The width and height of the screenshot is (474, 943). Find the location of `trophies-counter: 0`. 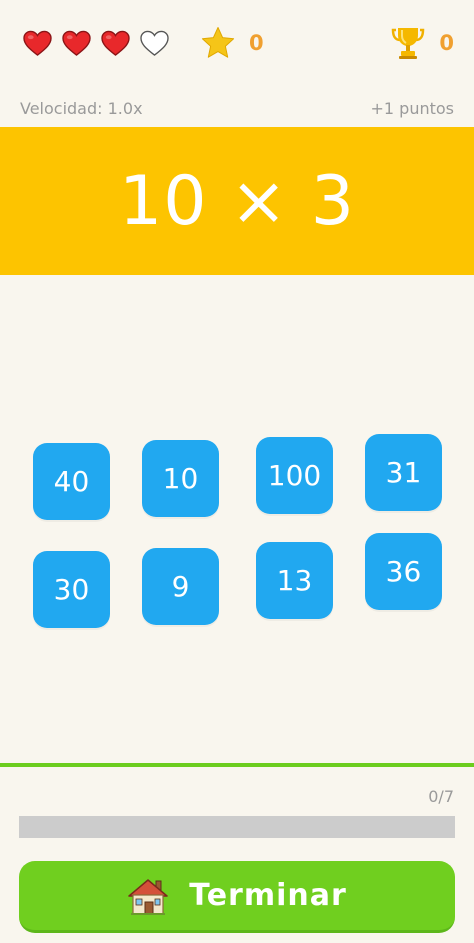

trophies-counter: 0 is located at coordinates (422, 43).